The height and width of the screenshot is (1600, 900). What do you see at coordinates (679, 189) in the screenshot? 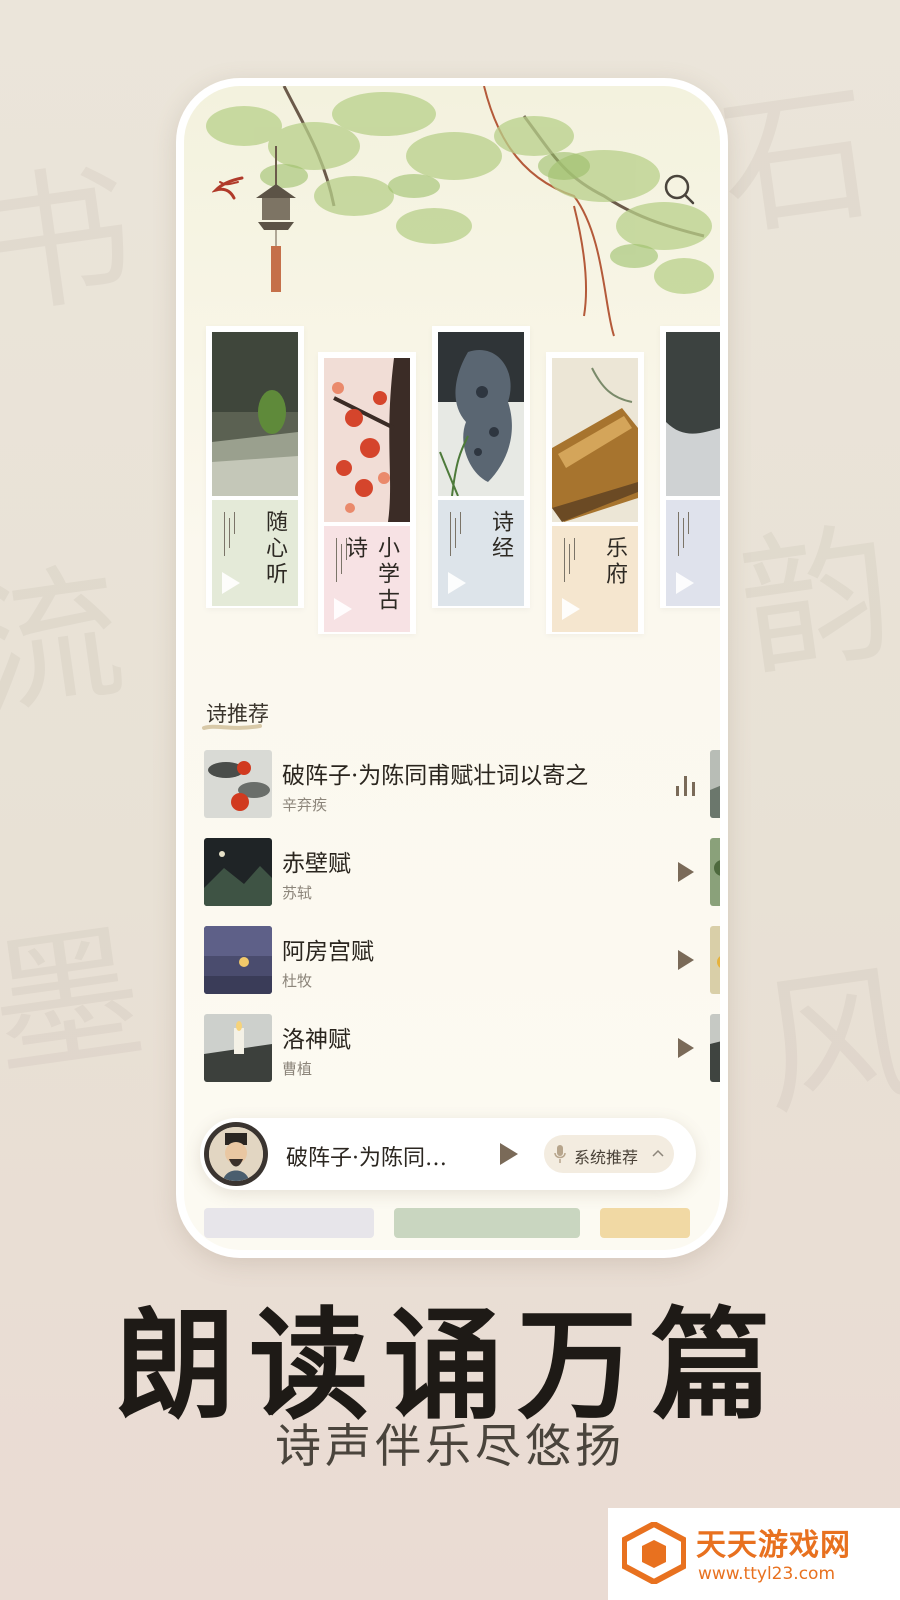
I see `search-icon` at bounding box center [679, 189].